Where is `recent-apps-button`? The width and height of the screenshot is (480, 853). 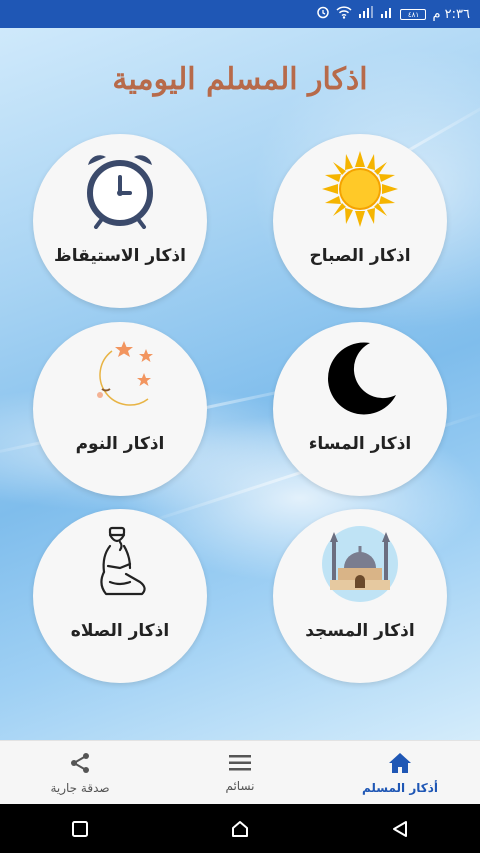
recent-apps-button is located at coordinates (80, 829).